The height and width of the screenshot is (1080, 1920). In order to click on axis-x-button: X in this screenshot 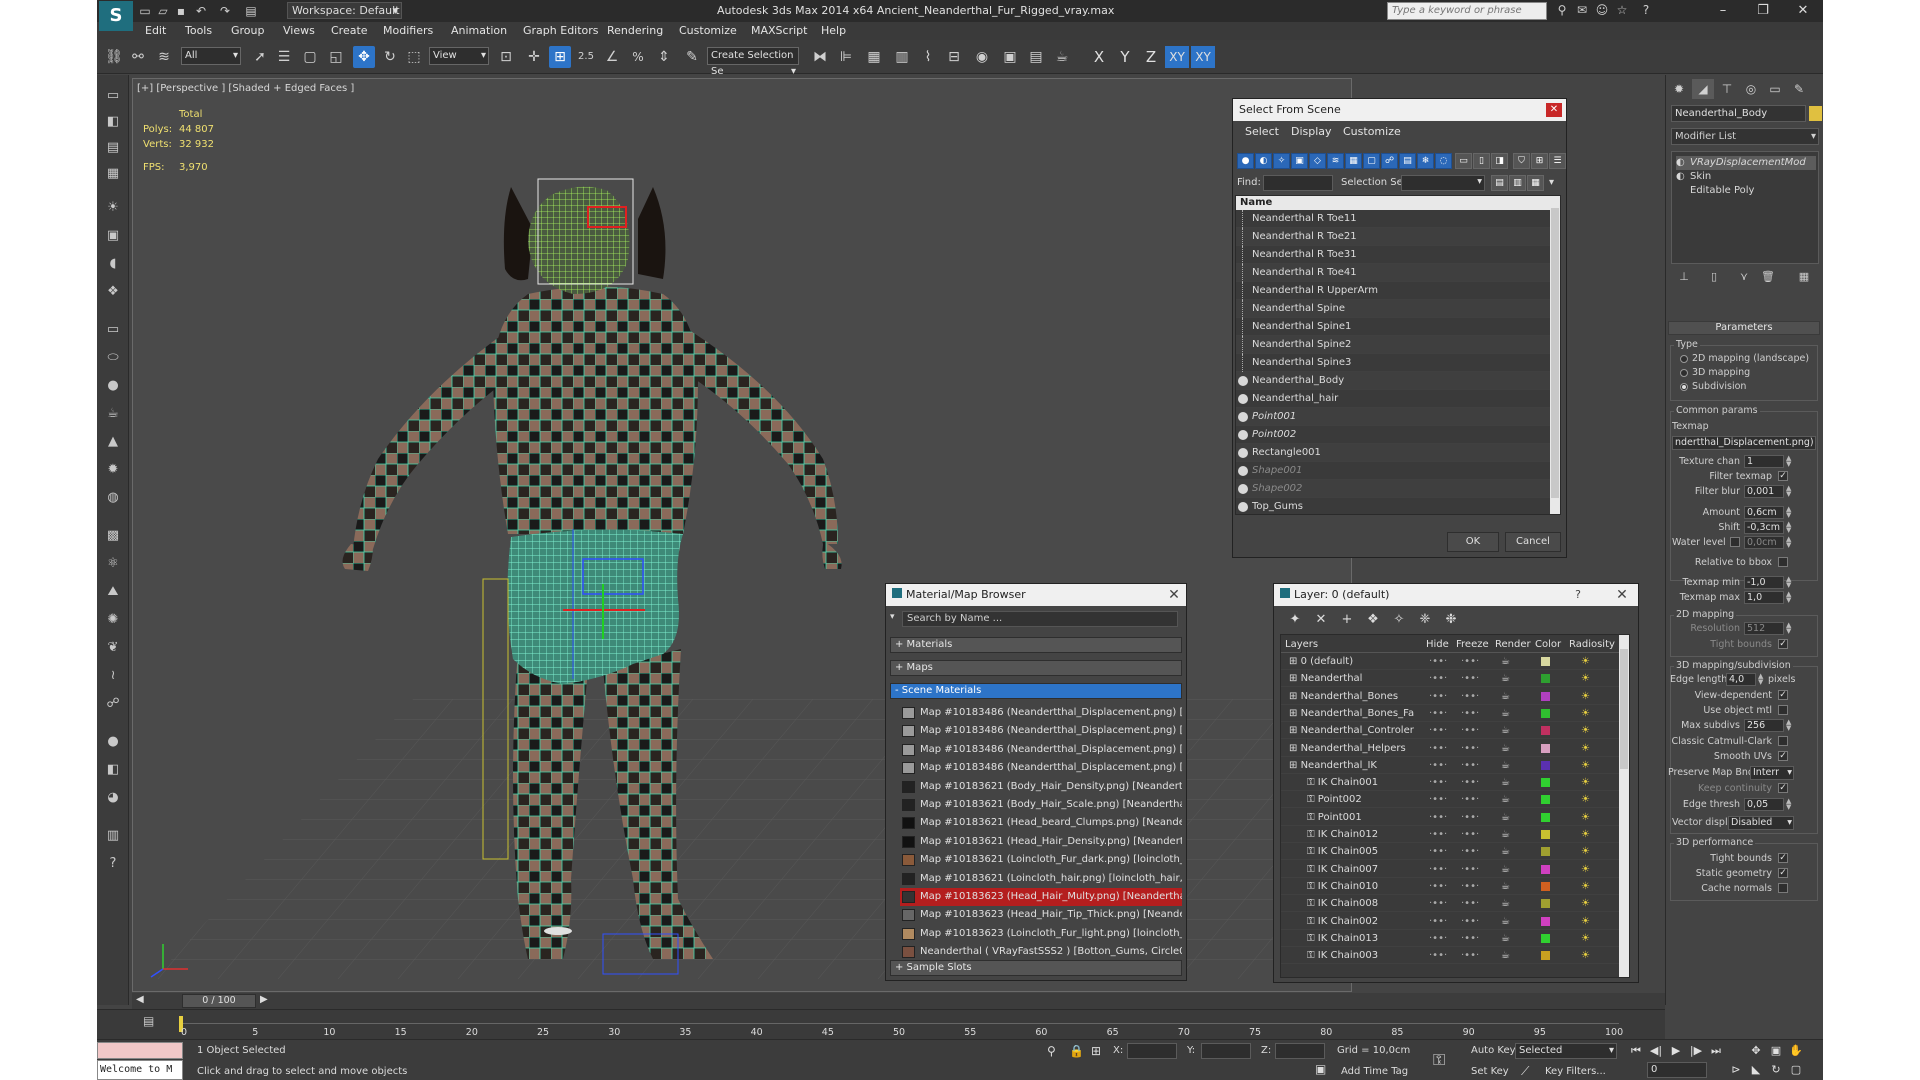, I will do `click(1099, 57)`.